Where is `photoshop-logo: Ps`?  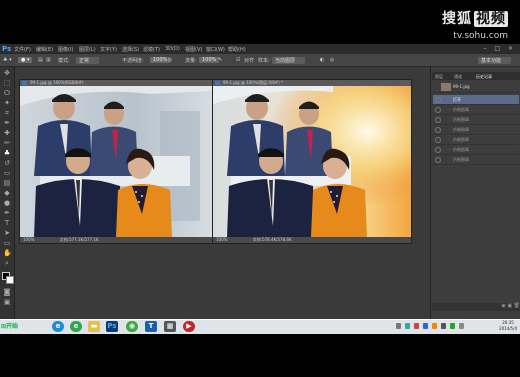 photoshop-logo: Ps is located at coordinates (7, 49).